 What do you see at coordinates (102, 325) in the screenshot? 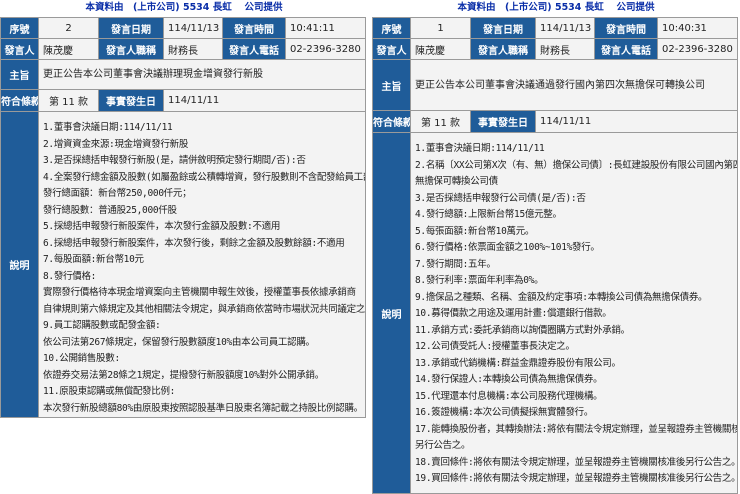
I see `description-line: 9.員工認購股數或配發金額:` at bounding box center [102, 325].